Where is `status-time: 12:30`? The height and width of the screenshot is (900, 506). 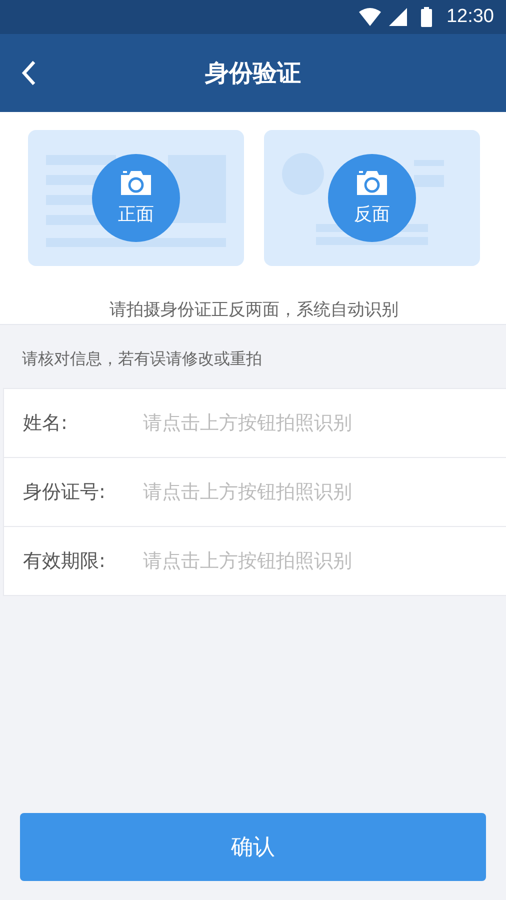
status-time: 12:30 is located at coordinates (470, 17).